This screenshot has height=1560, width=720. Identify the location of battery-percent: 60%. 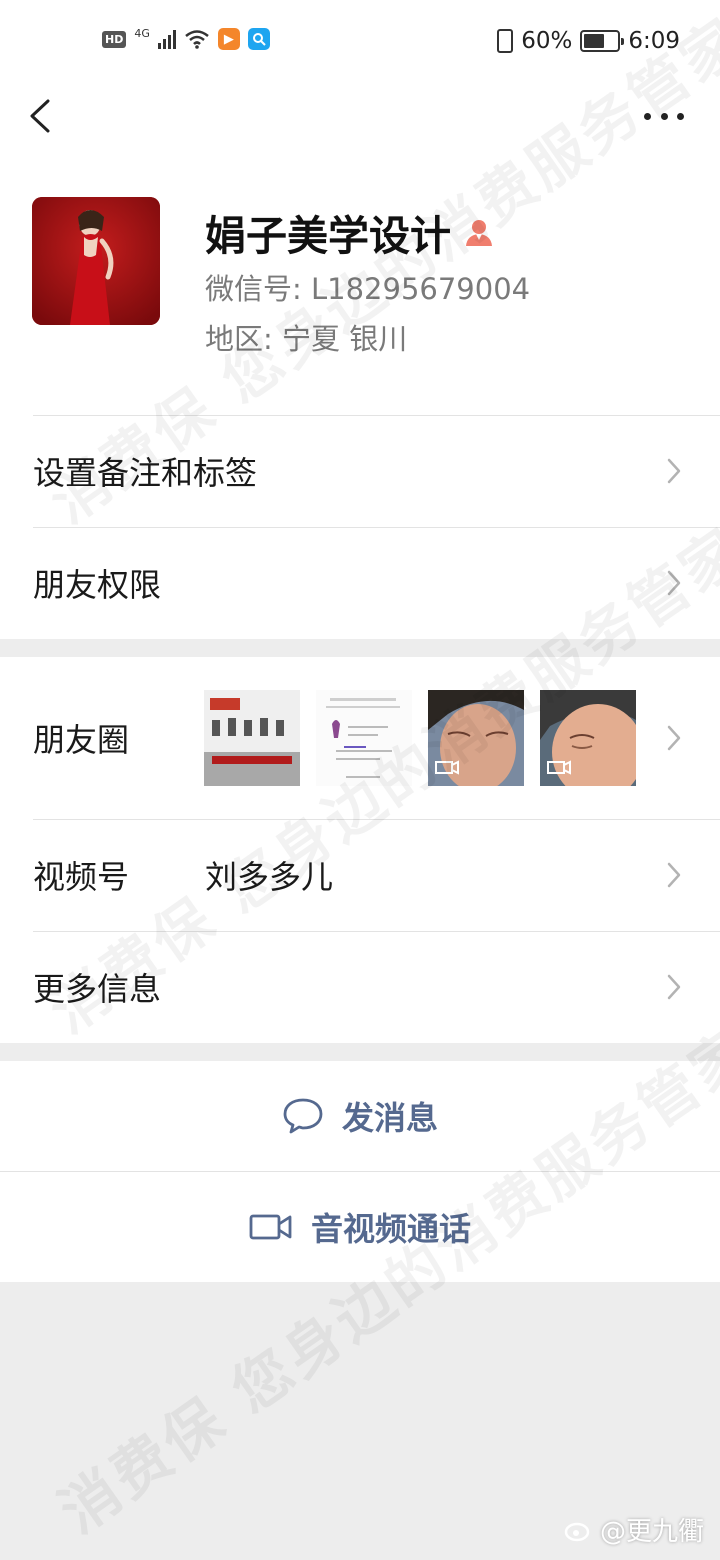
(547, 41).